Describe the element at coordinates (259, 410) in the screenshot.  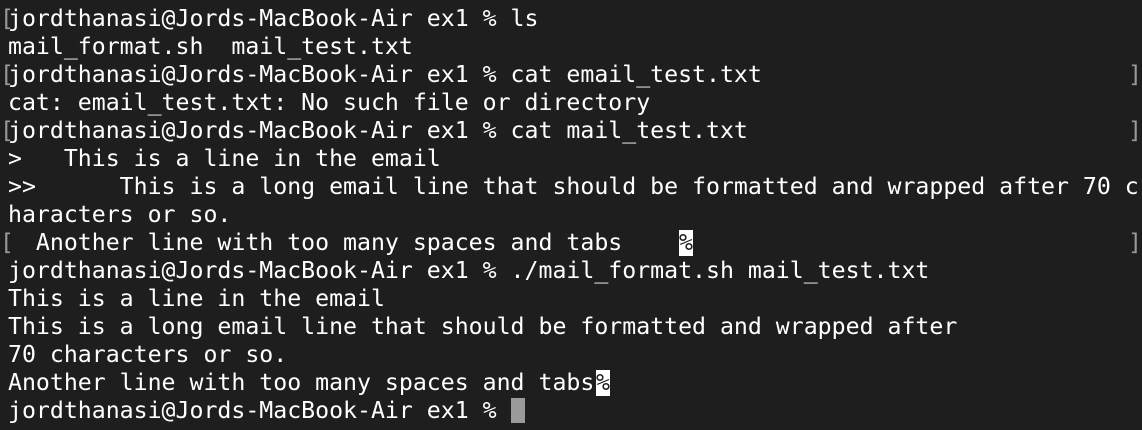
I see `terminal-line-prompt: jordthanasi@Jords-MacBook-Air ex1 %` at that location.